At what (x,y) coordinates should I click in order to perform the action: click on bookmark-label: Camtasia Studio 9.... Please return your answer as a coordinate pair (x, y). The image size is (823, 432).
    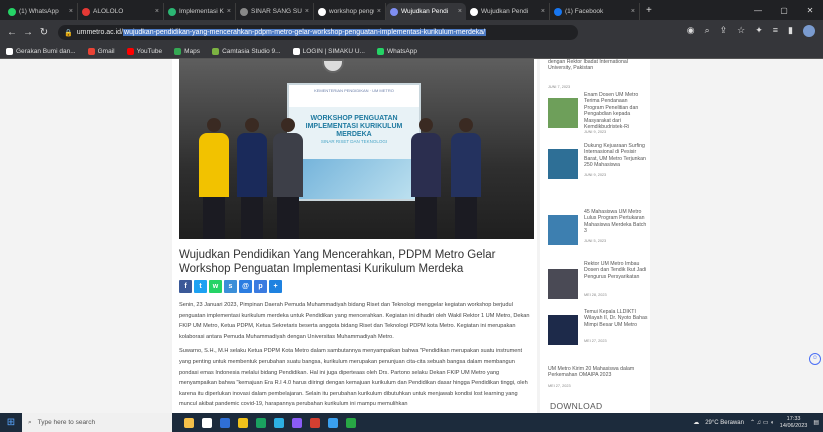
    Looking at the image, I should click on (251, 51).